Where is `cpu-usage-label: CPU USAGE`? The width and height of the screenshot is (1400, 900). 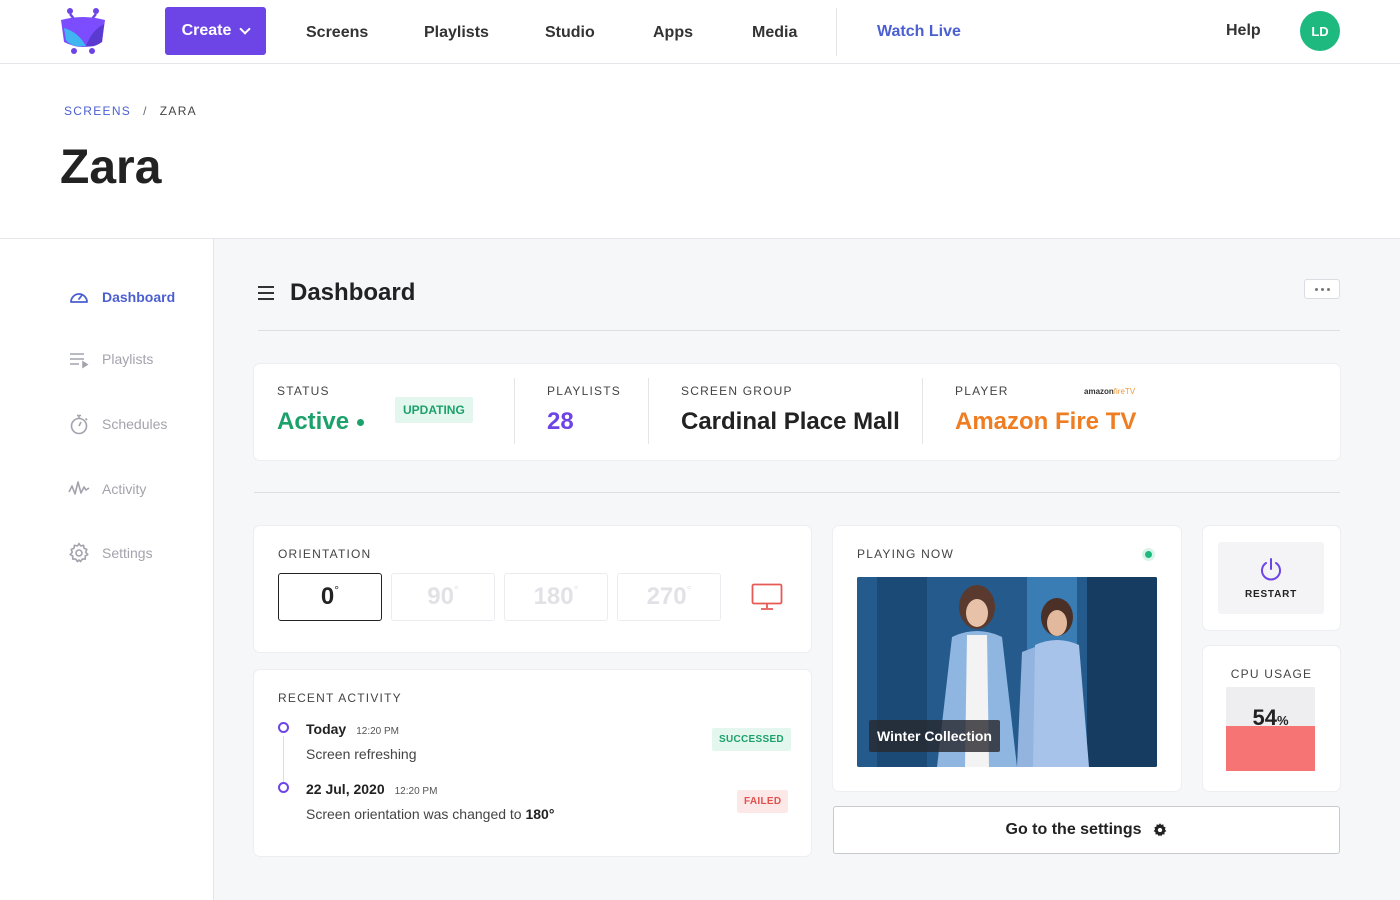 cpu-usage-label: CPU USAGE is located at coordinates (1271, 674).